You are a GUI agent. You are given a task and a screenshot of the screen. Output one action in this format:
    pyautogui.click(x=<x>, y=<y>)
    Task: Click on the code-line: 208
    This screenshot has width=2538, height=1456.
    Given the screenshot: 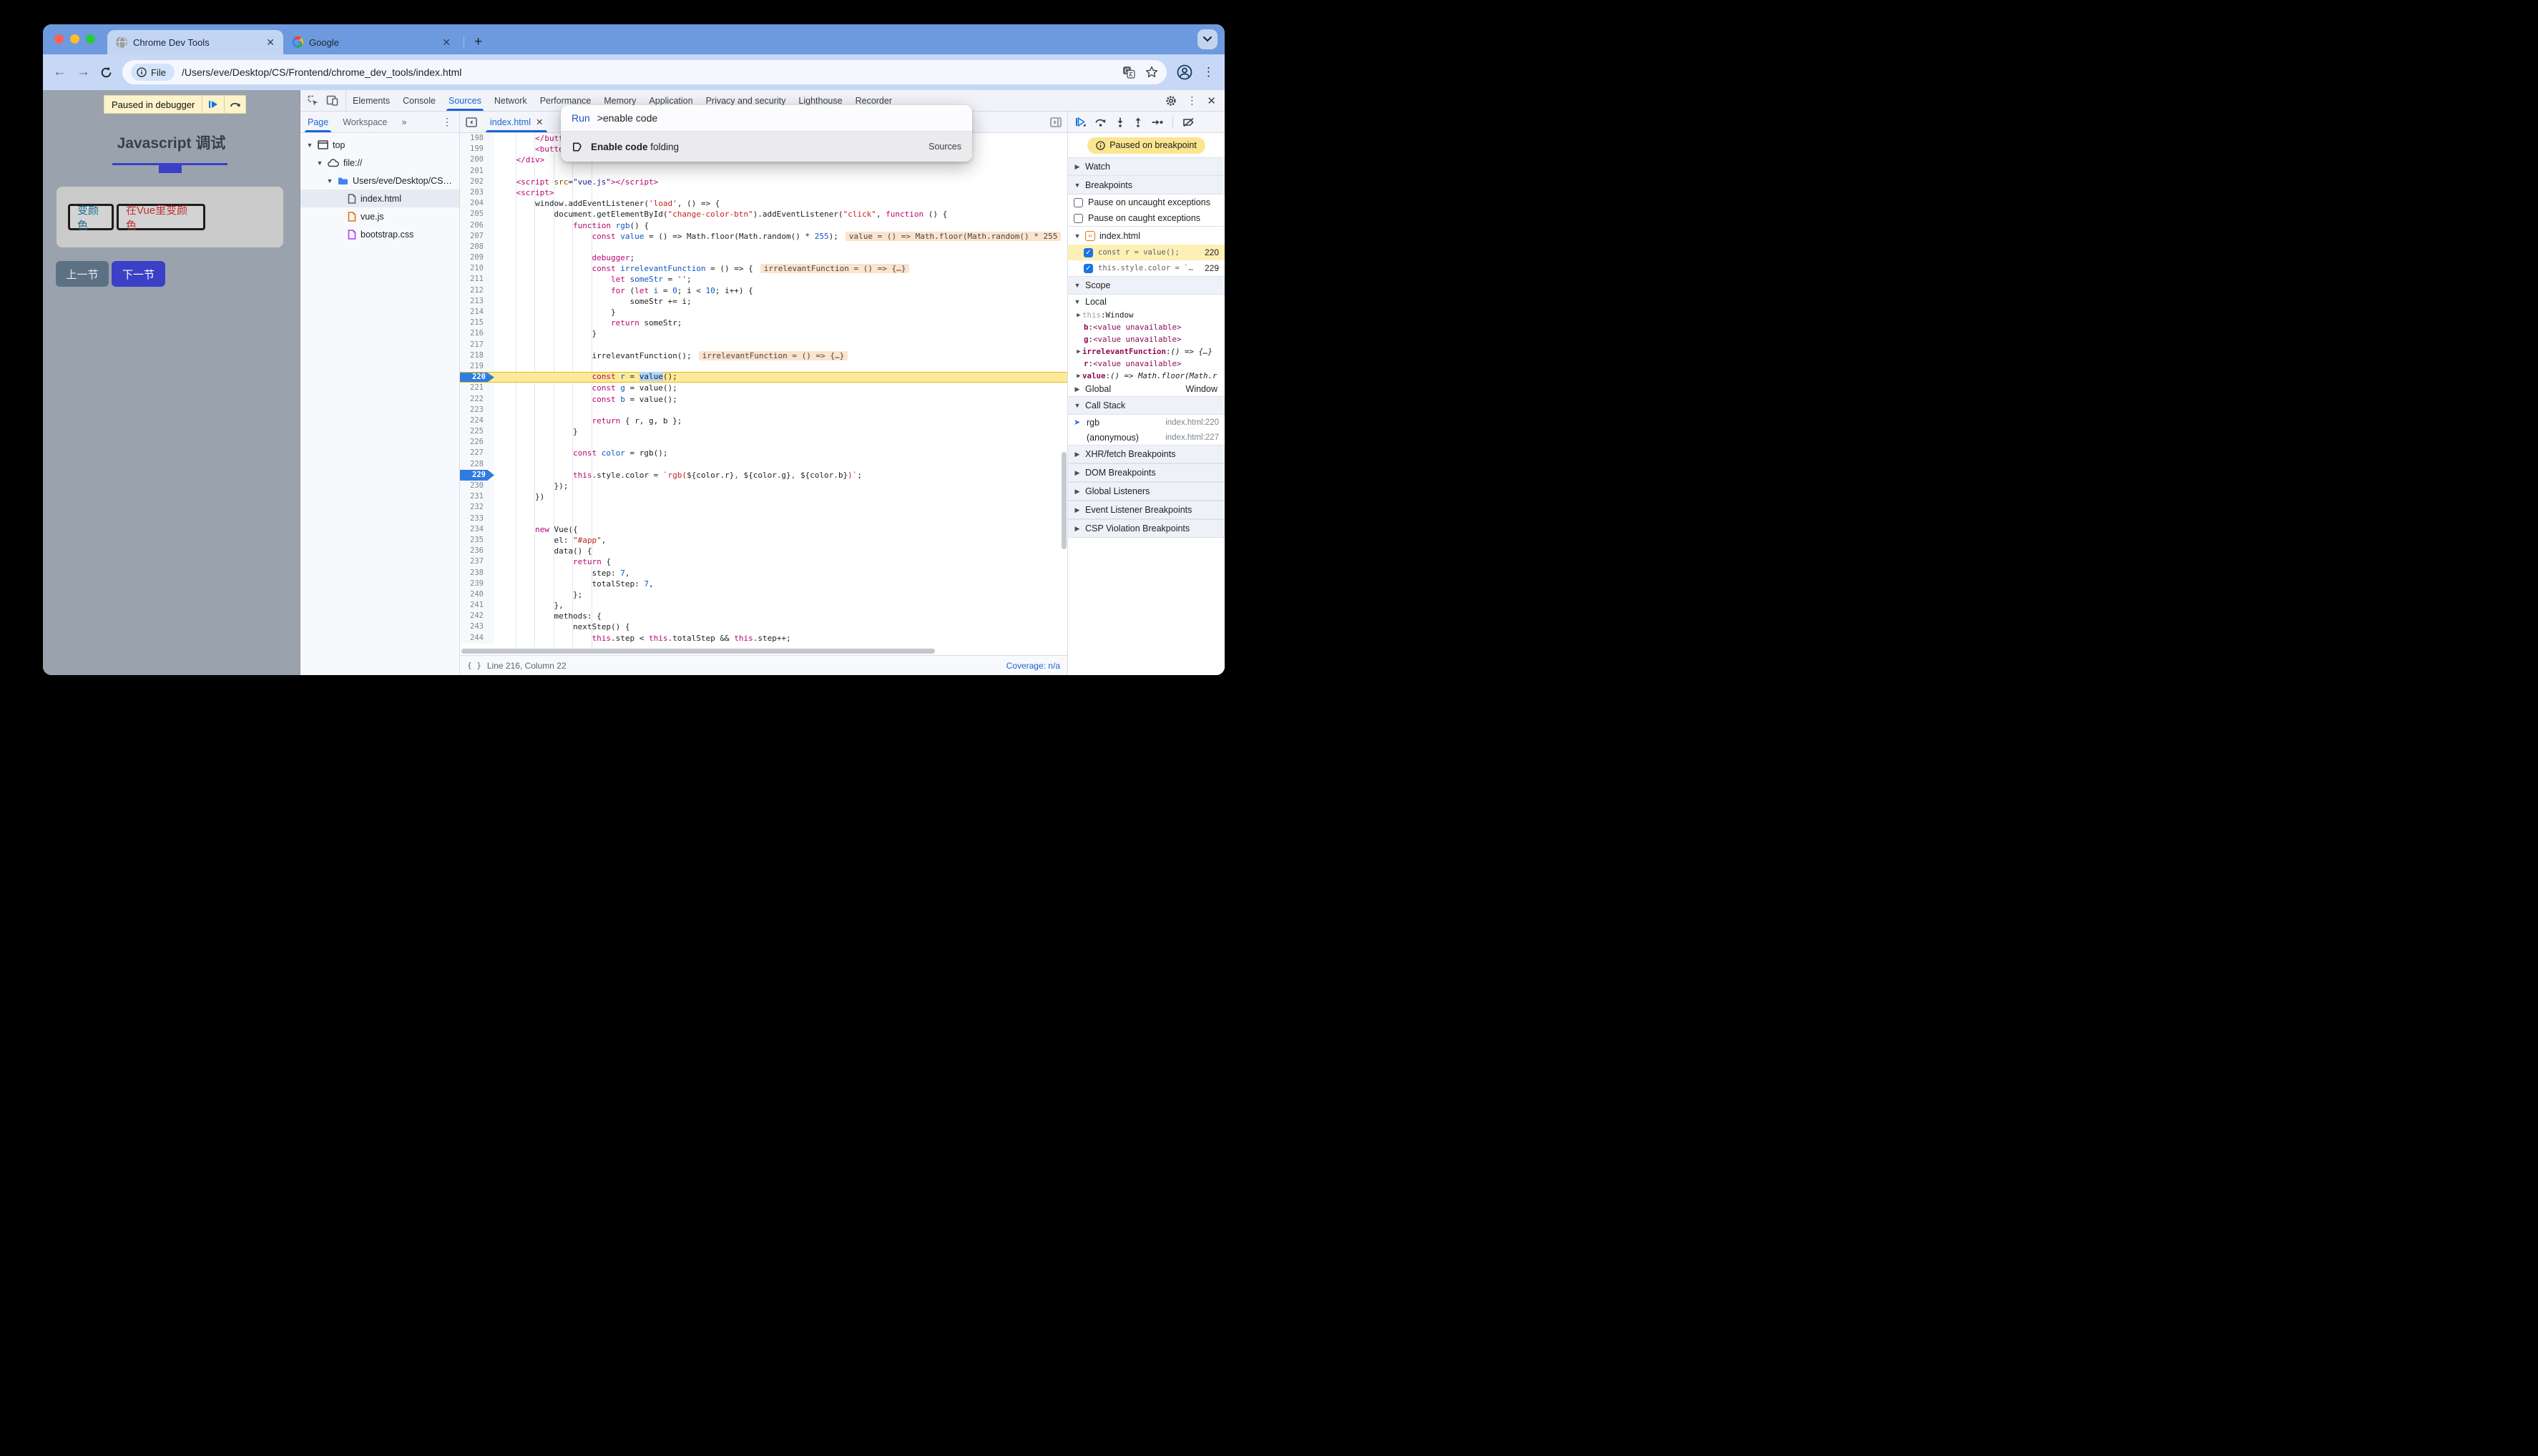 What is the action you would take?
    pyautogui.click(x=763, y=247)
    